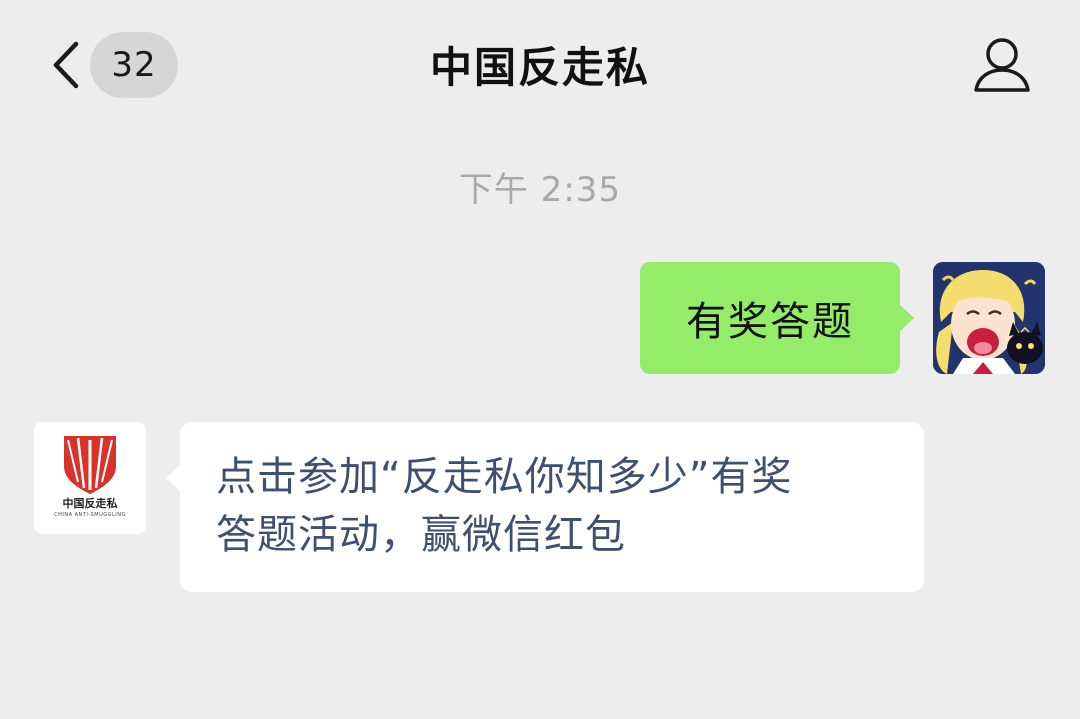 This screenshot has height=719, width=1080. What do you see at coordinates (777, 318) in the screenshot?
I see `outgoing-message-bubble: 有奖答题` at bounding box center [777, 318].